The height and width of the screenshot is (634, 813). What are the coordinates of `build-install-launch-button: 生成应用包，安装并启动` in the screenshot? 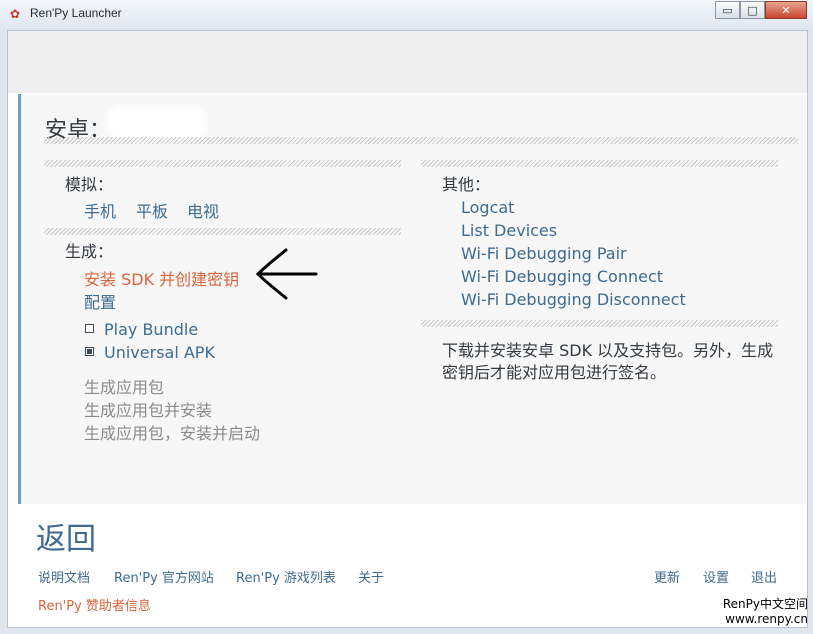 It's located at (172, 432).